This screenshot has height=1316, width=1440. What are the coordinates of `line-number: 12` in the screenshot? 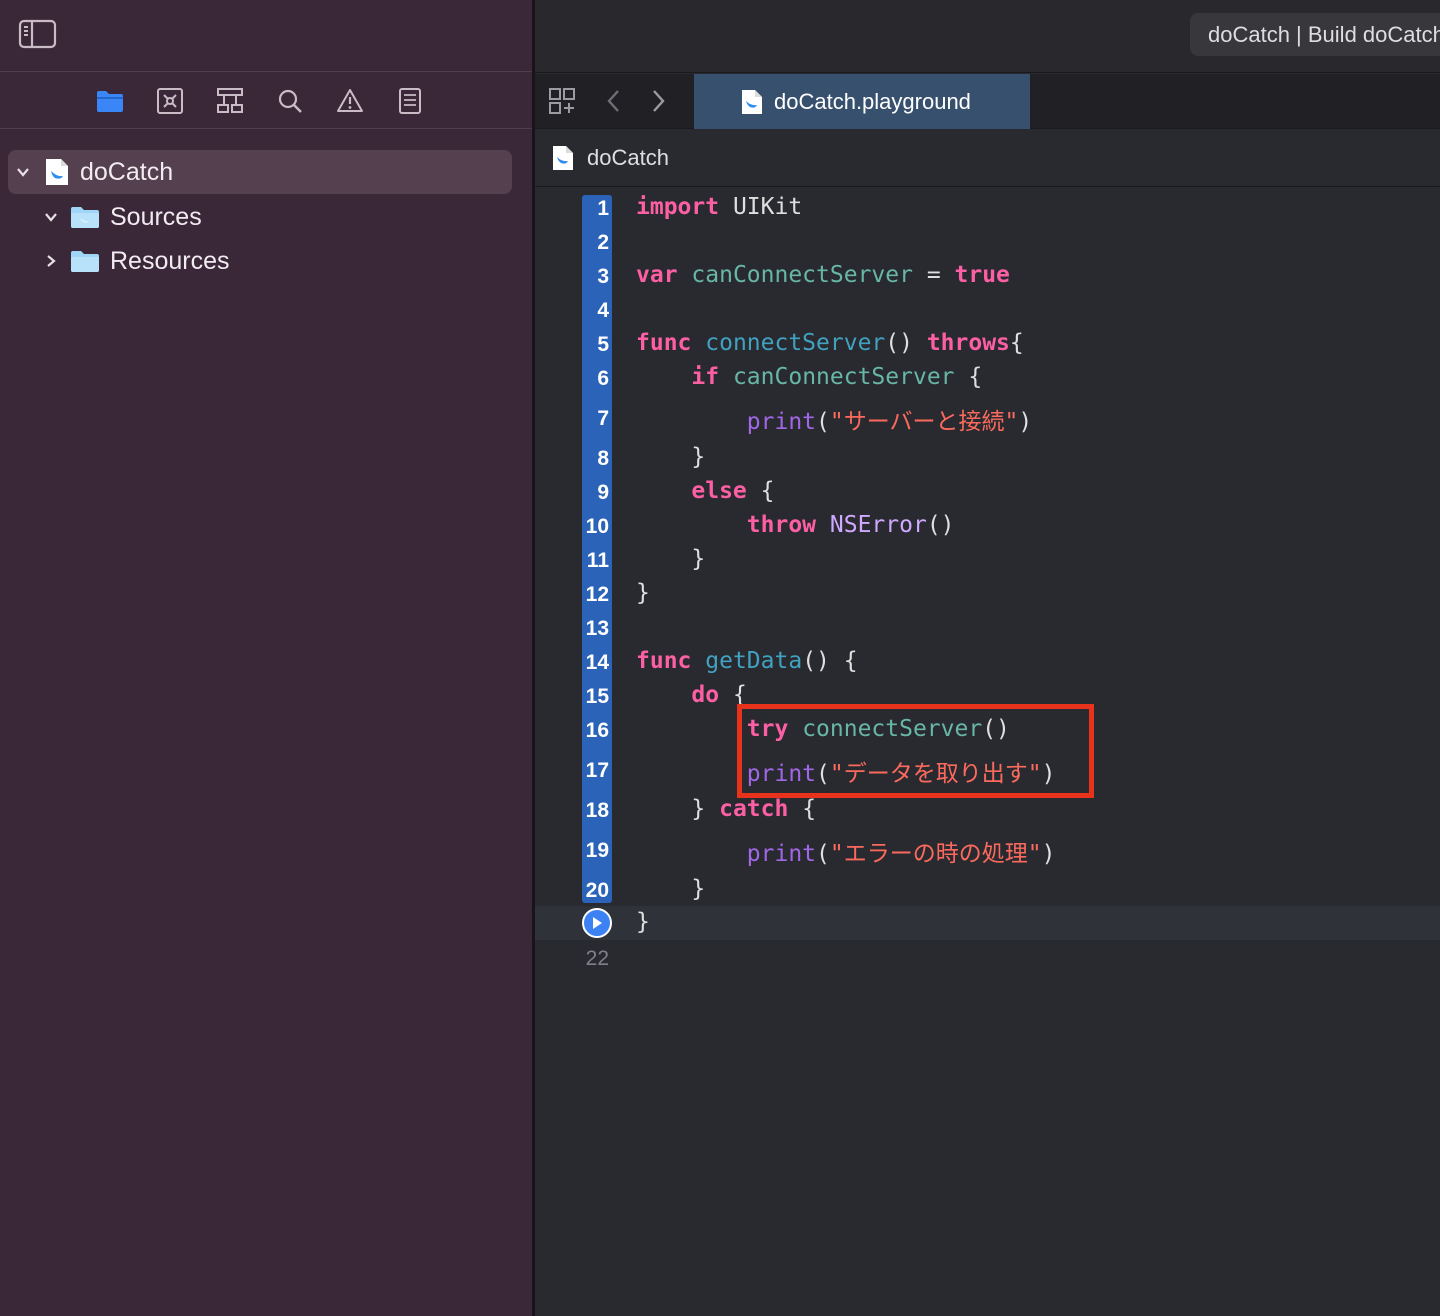 It's located at (597, 594).